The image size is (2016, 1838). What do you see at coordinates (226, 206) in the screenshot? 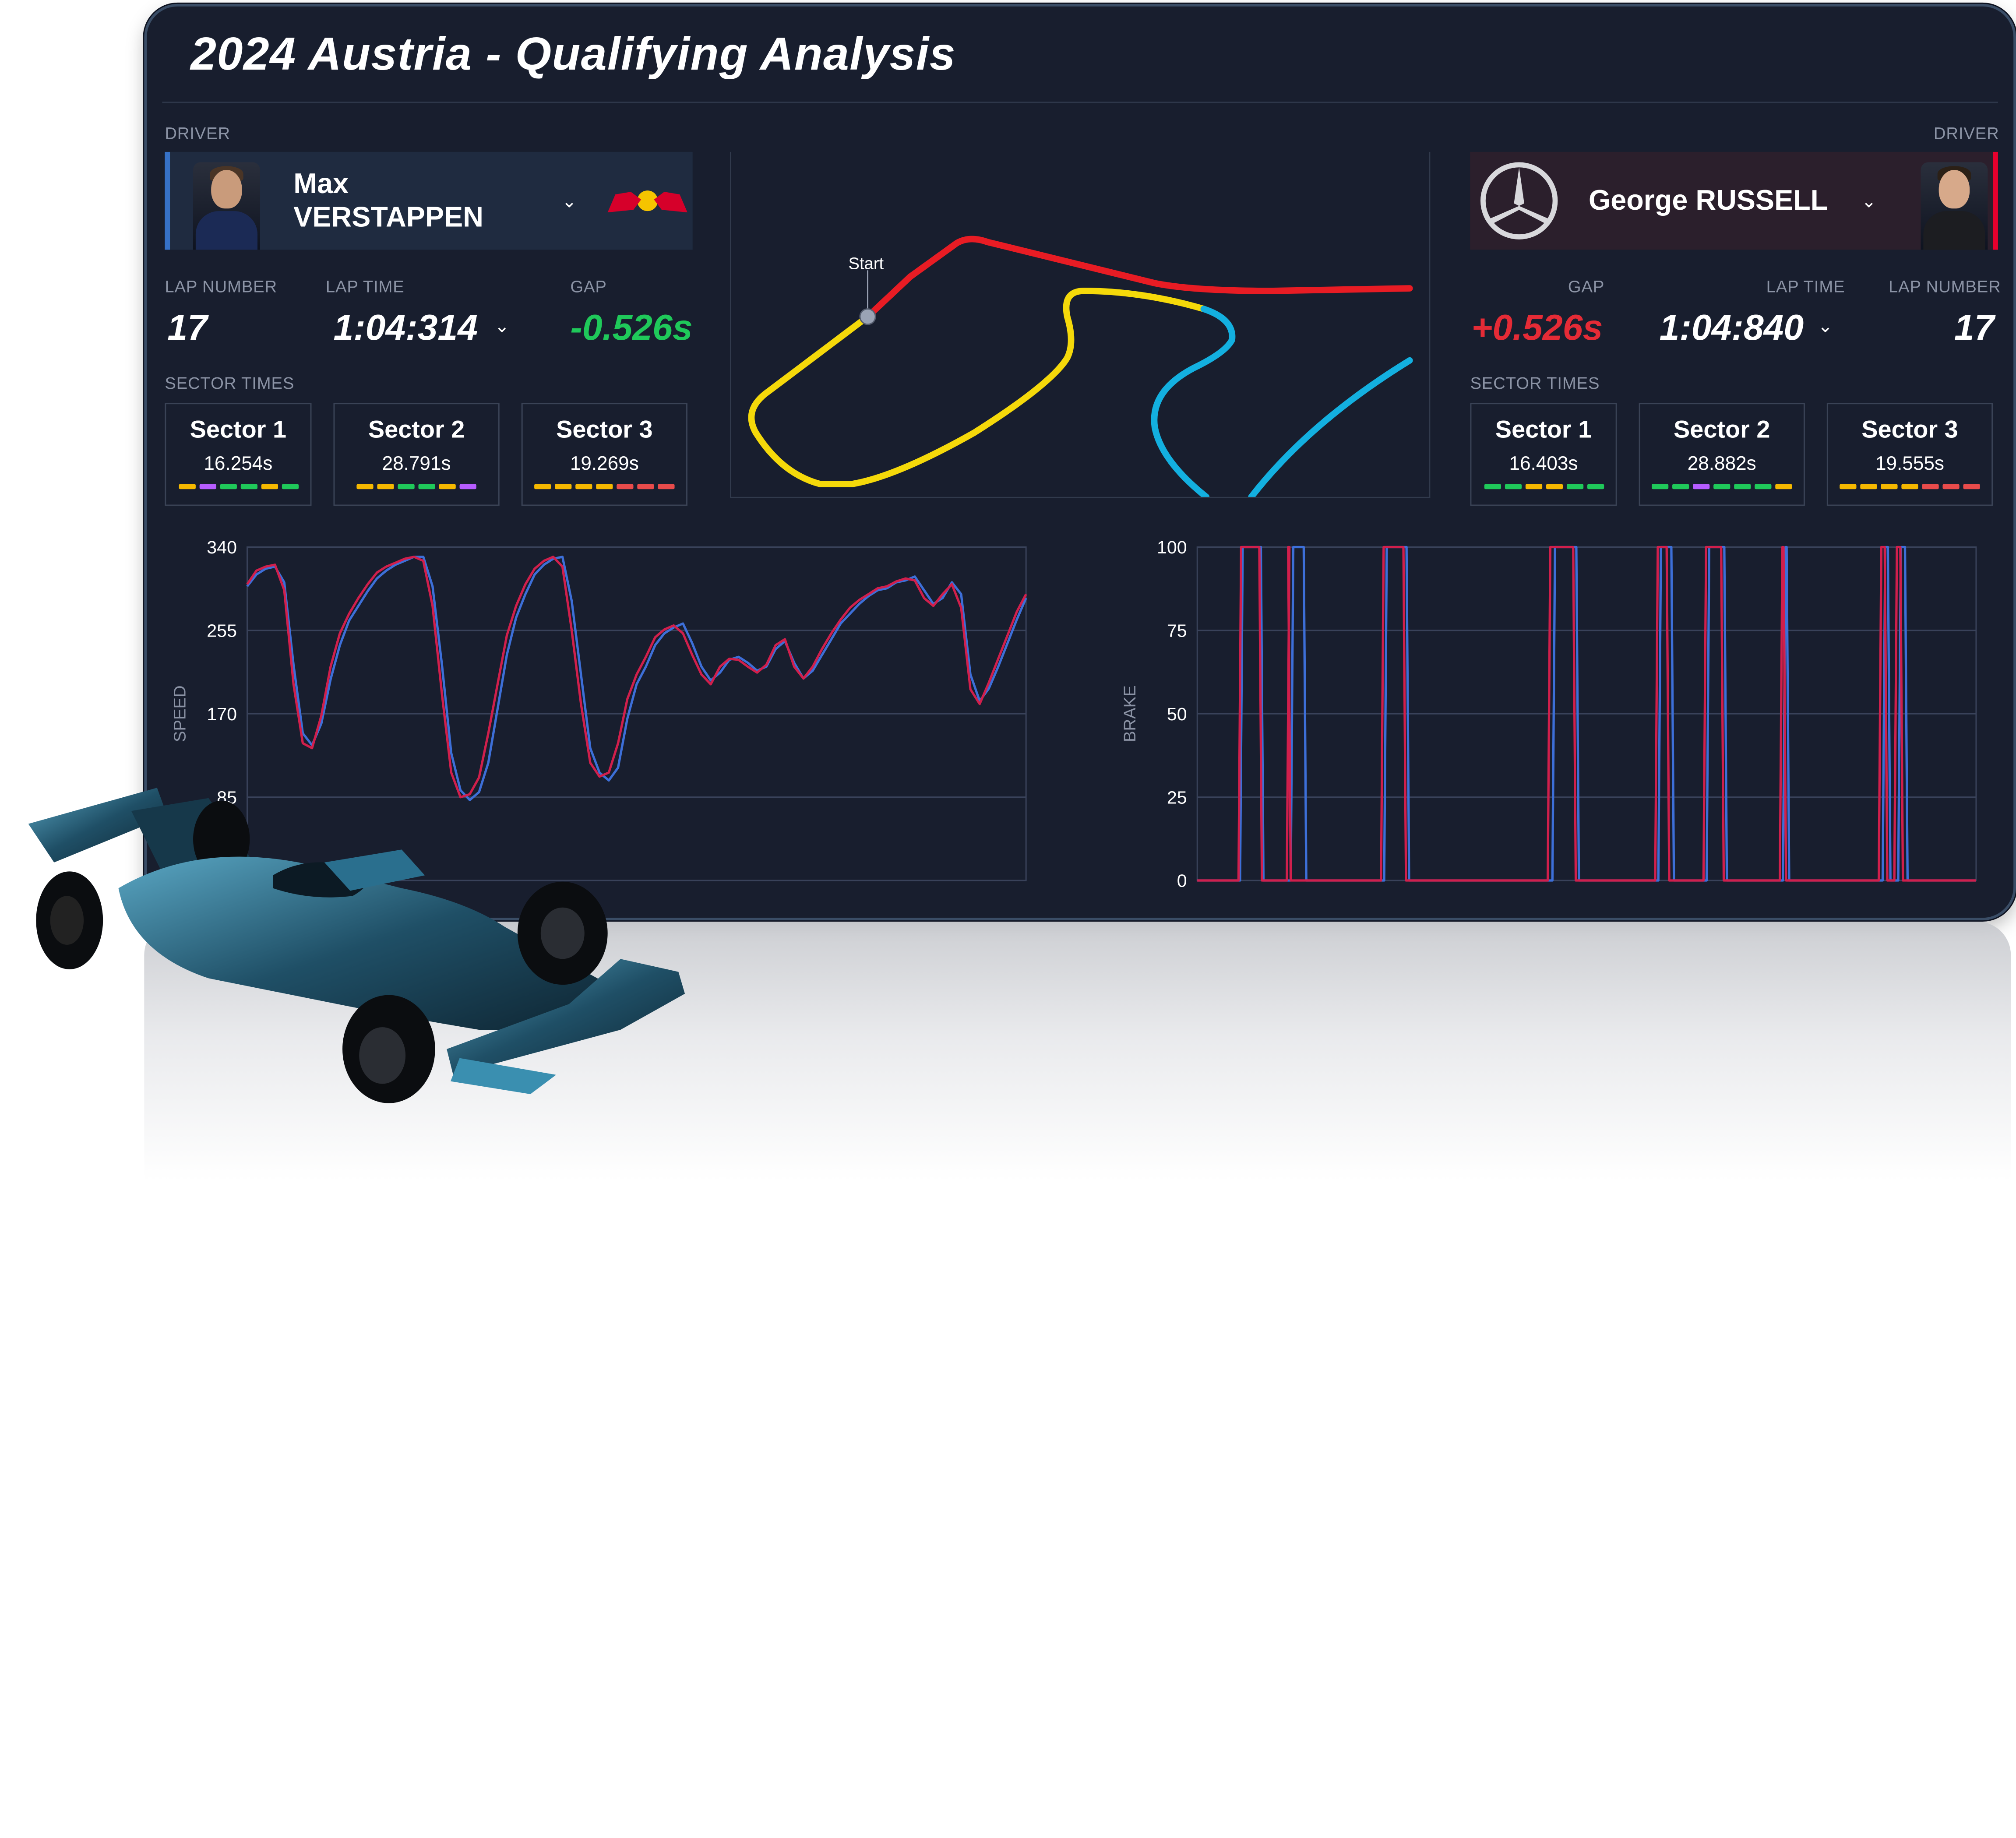
I see `verstappen-avatar` at bounding box center [226, 206].